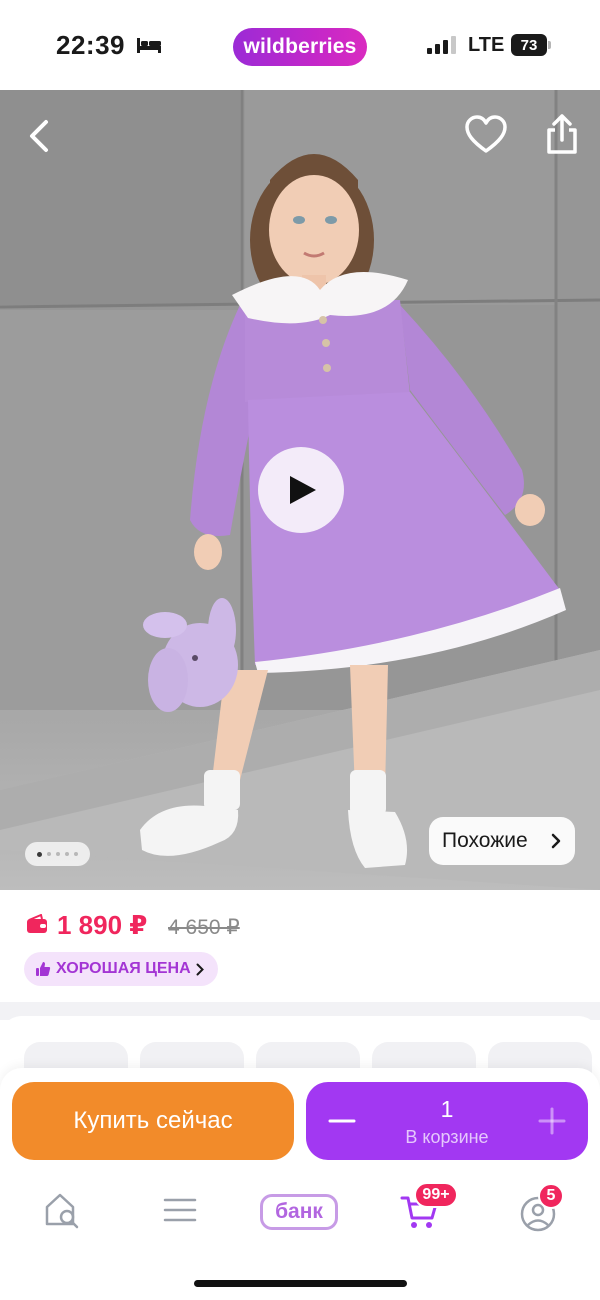  What do you see at coordinates (485, 840) in the screenshot?
I see `similar-label: Похожие` at bounding box center [485, 840].